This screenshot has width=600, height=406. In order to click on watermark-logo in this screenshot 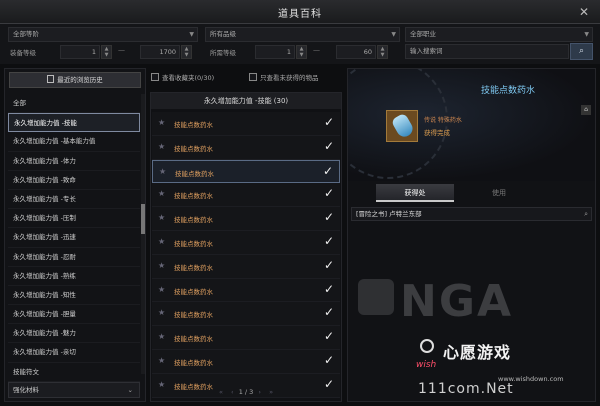, I will do `click(376, 297)`.